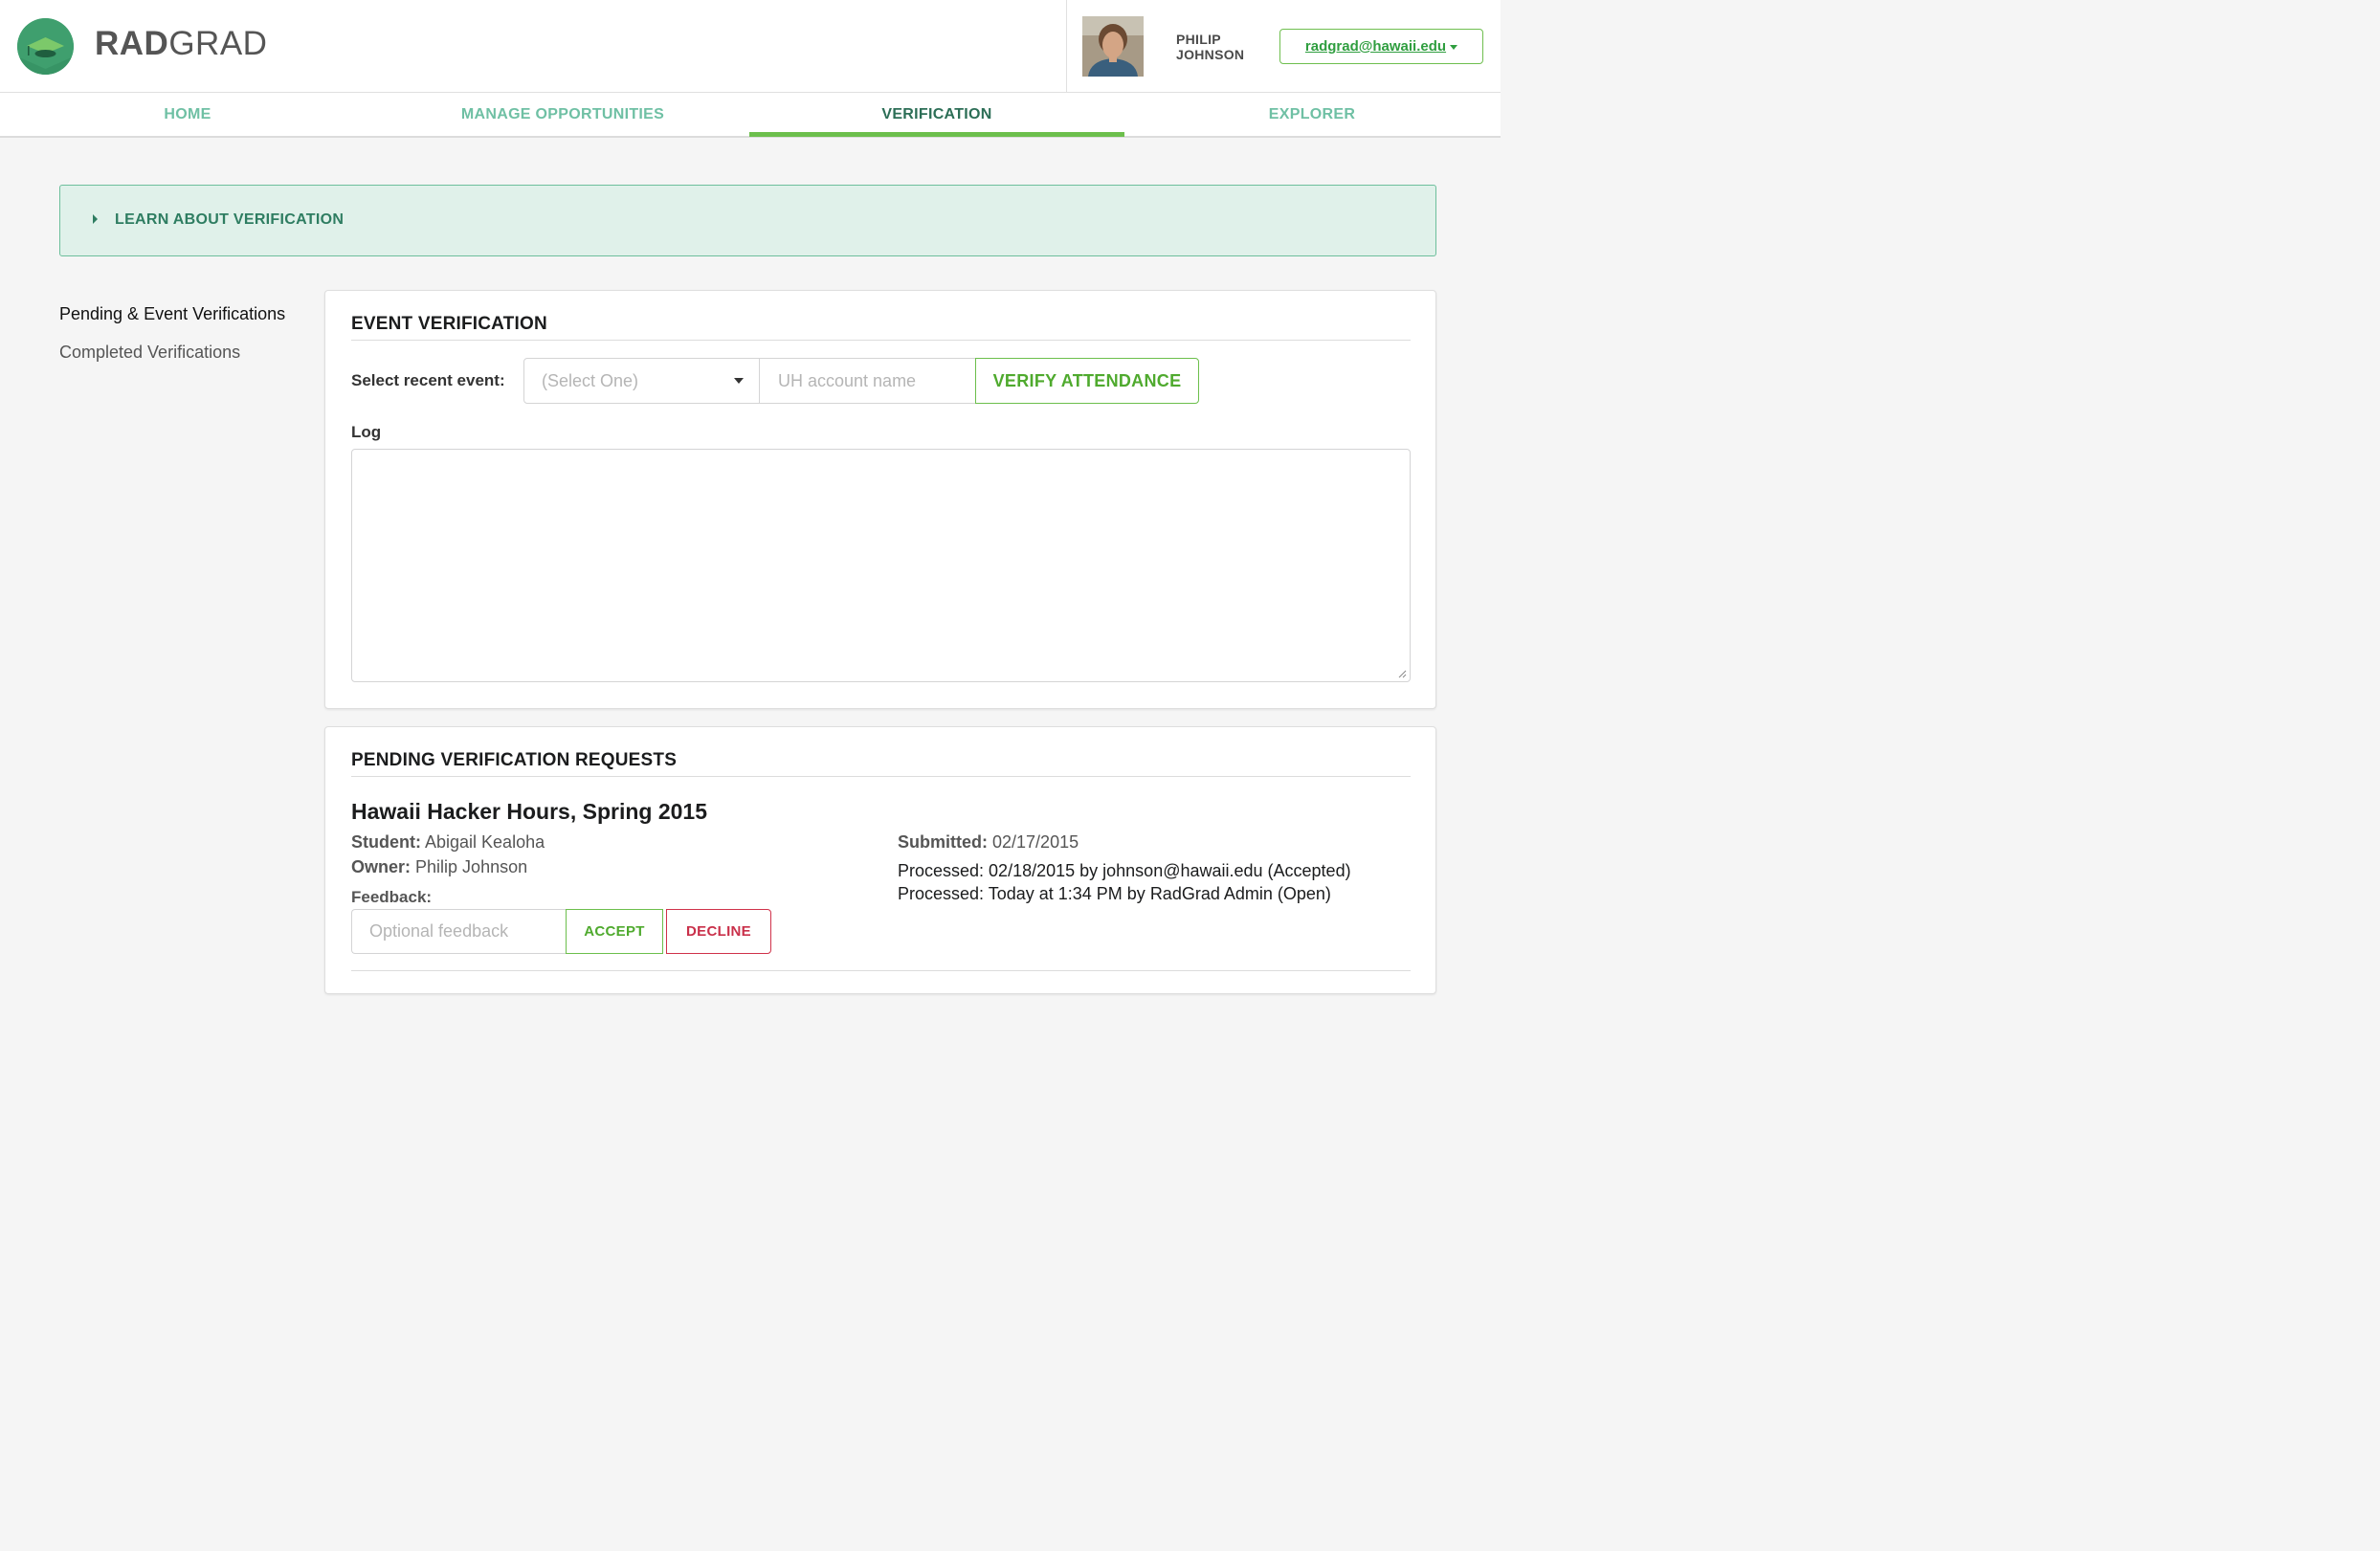 The width and height of the screenshot is (2380, 1551). What do you see at coordinates (936, 115) in the screenshot?
I see `tab-verification: VERIFICATION` at bounding box center [936, 115].